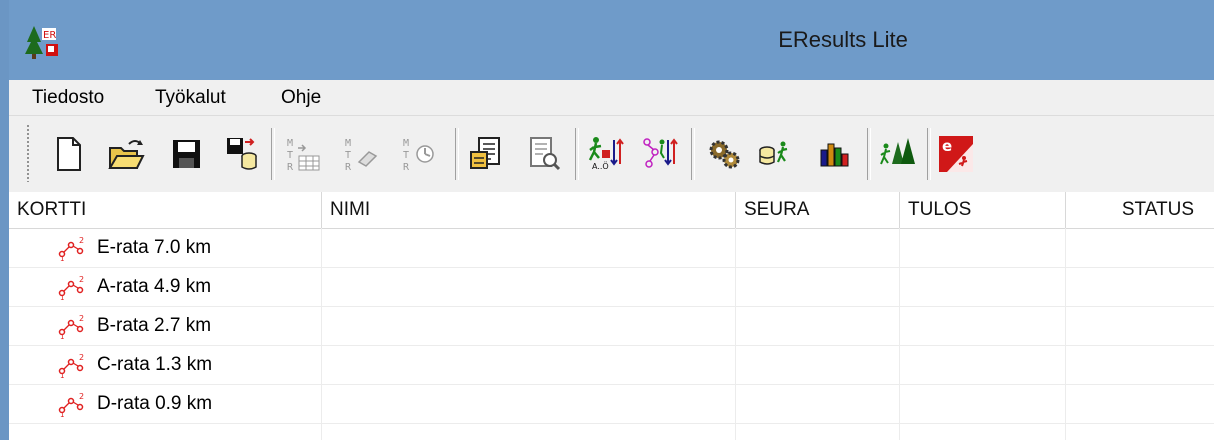 Image resolution: width=1214 pixels, height=440 pixels. I want to click on course-name: B-rata 2.7 km, so click(154, 325).